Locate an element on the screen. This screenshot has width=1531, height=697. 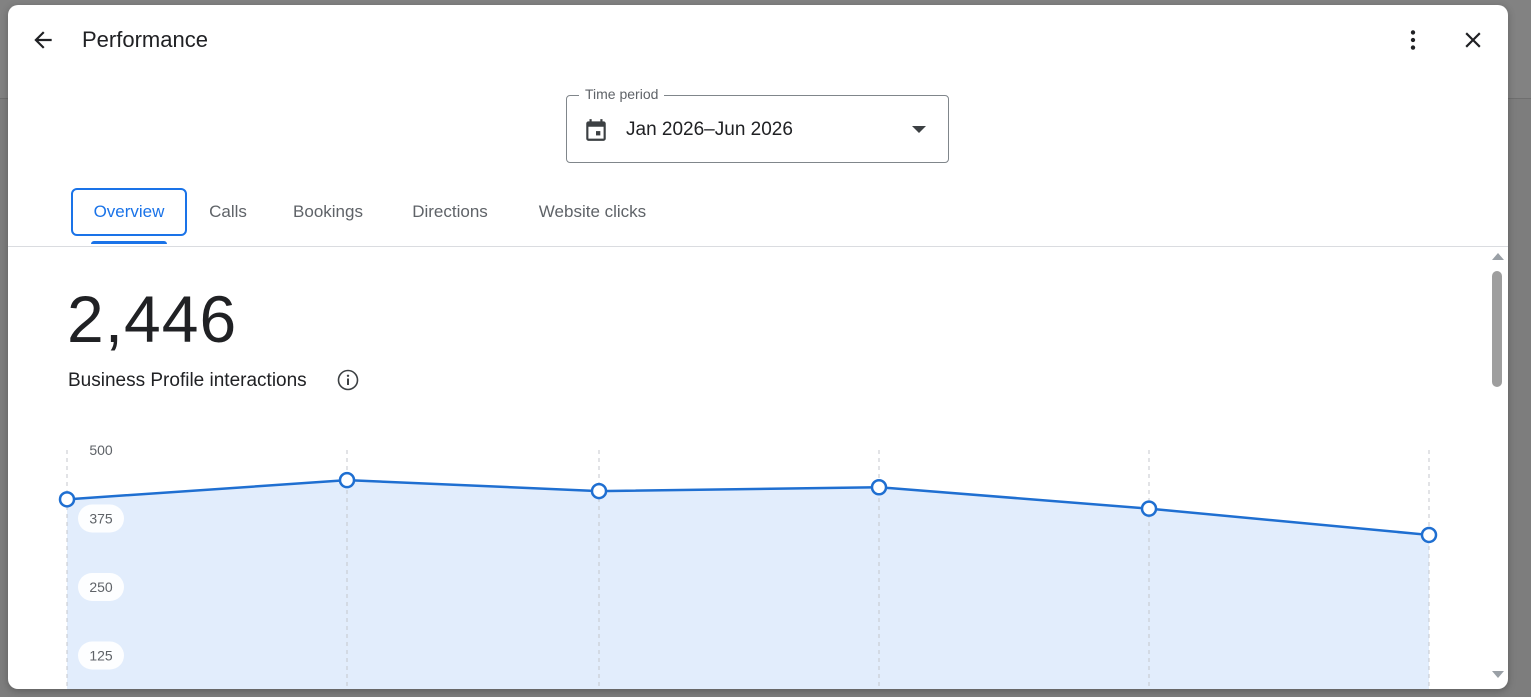
more-options-button is located at coordinates (1413, 40).